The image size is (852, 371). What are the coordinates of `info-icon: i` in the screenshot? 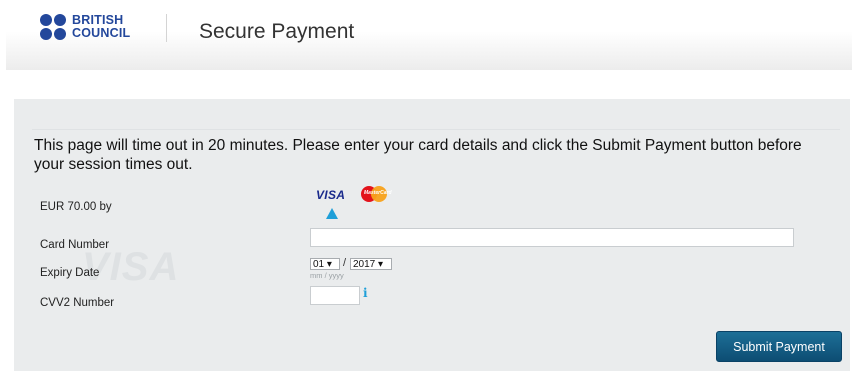 It's located at (365, 293).